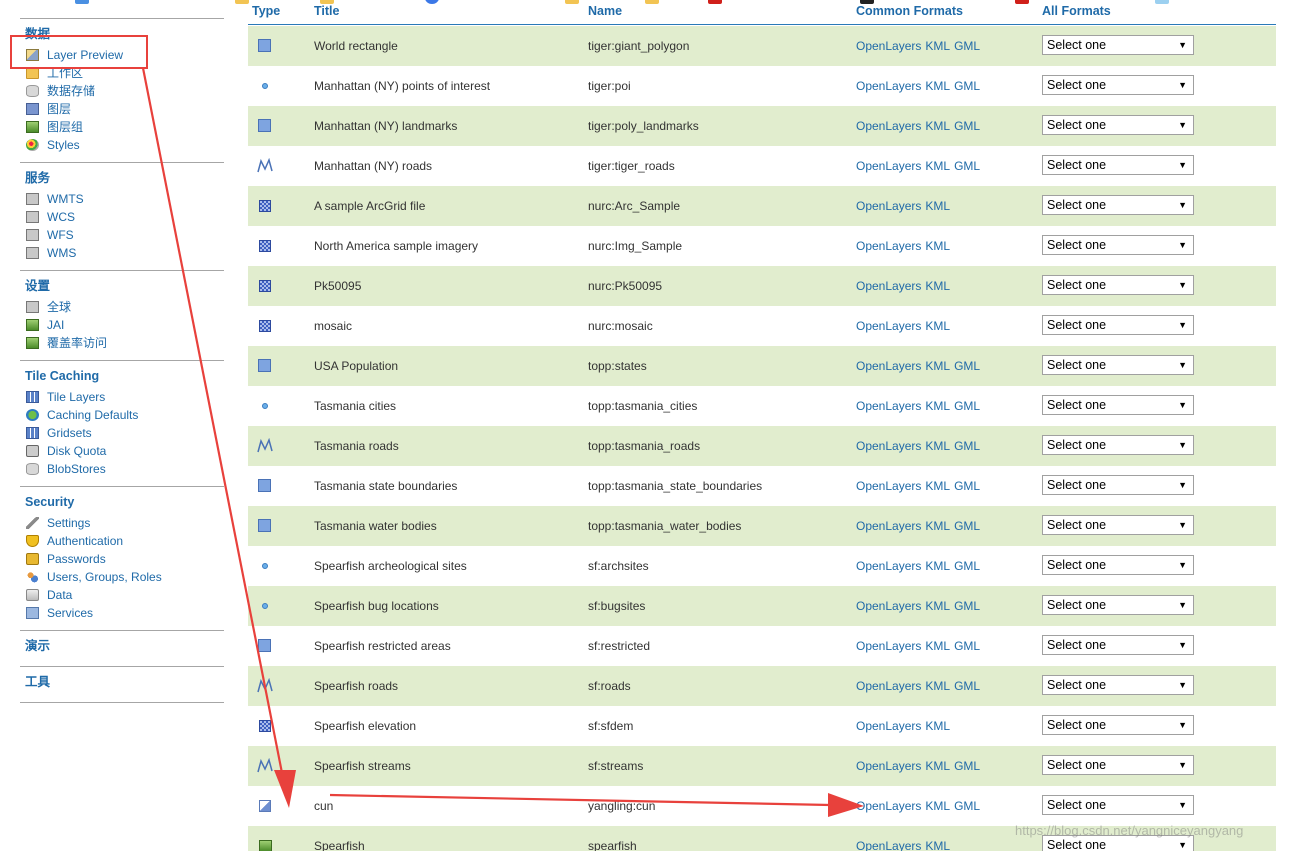 This screenshot has width=1308, height=851. I want to click on sidebar-item-link: 覆盖率访问, so click(77, 343).